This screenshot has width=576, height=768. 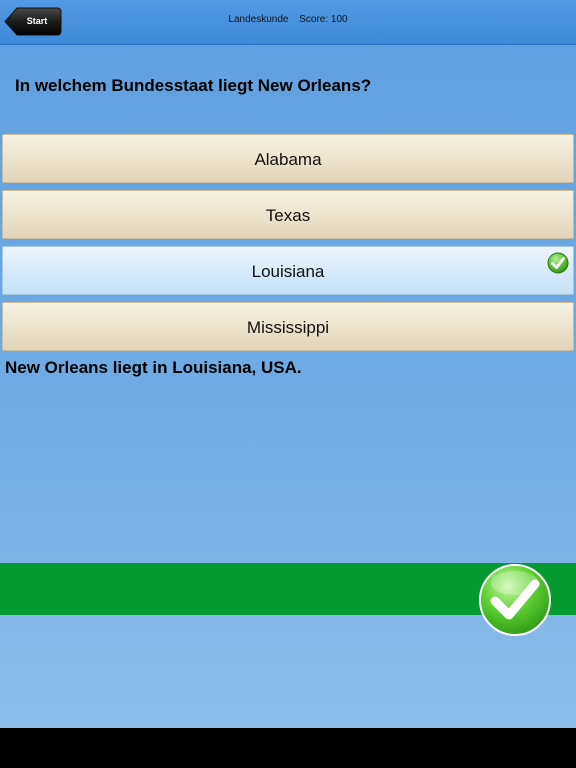 I want to click on answer-option-louisiana: Louisiana, so click(x=288, y=270).